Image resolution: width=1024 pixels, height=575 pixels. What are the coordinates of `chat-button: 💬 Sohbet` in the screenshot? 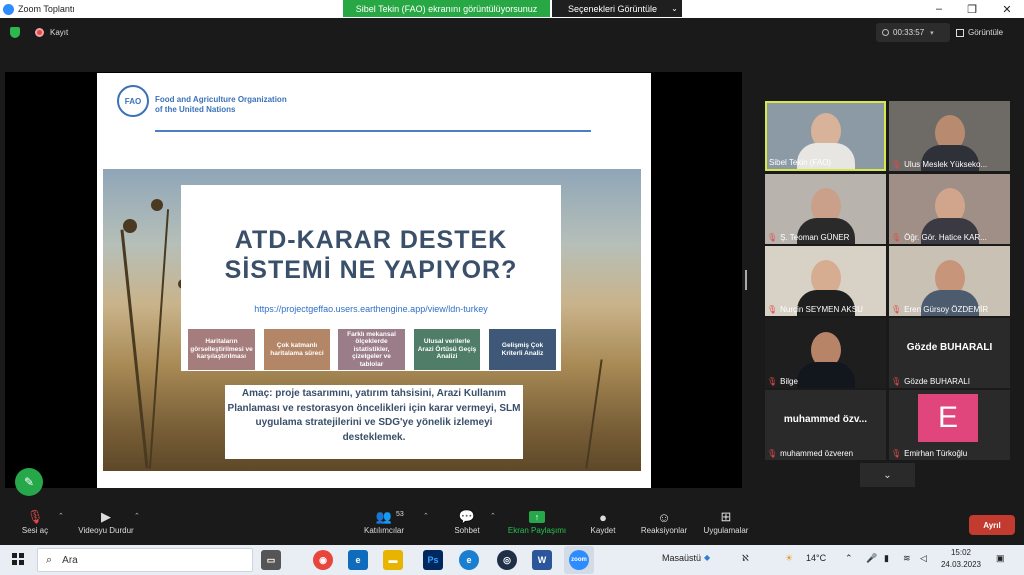 It's located at (467, 525).